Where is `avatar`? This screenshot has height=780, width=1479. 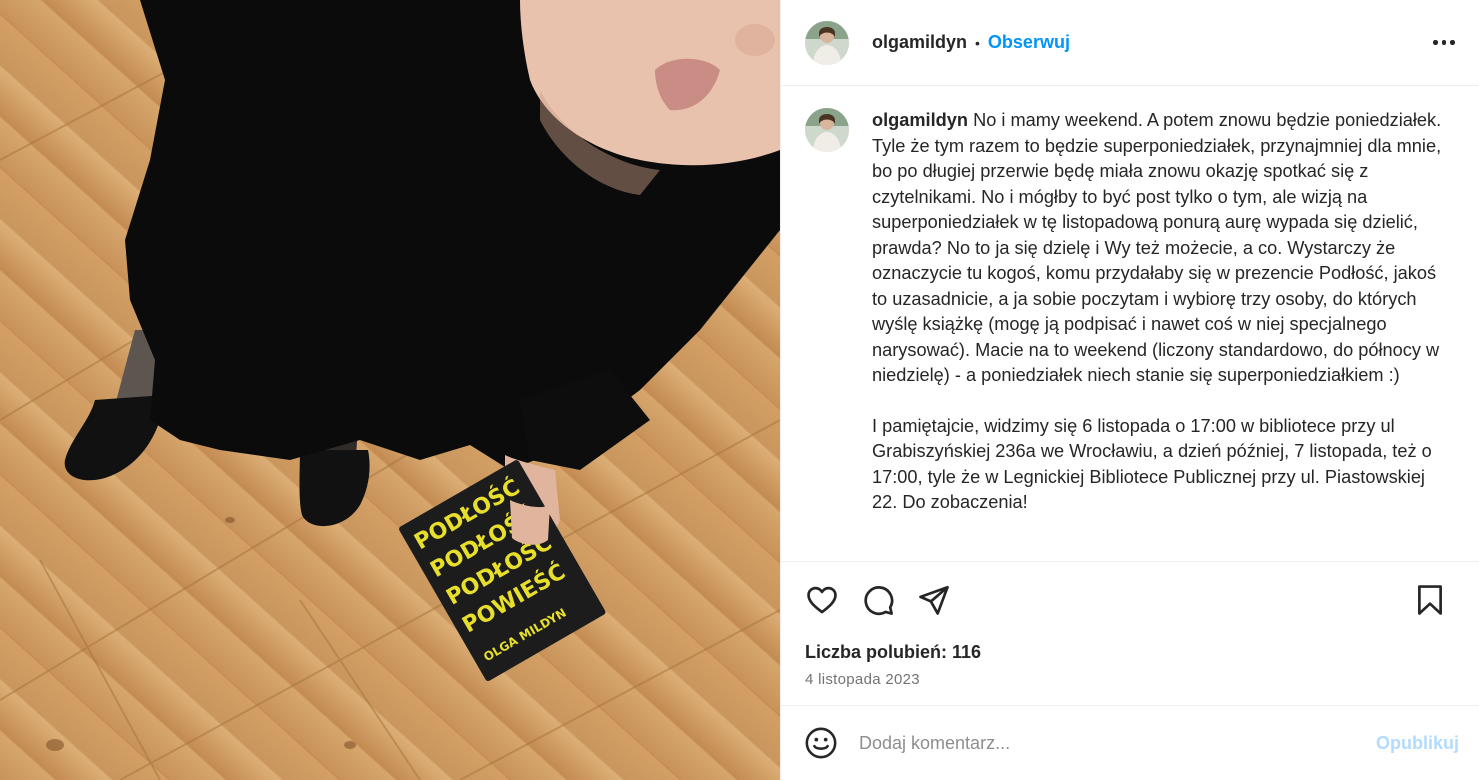
avatar is located at coordinates (827, 42).